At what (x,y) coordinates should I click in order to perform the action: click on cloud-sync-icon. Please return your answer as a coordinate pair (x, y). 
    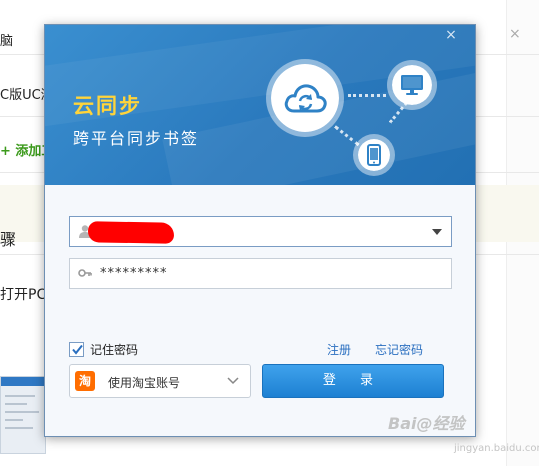
    Looking at the image, I should click on (305, 98).